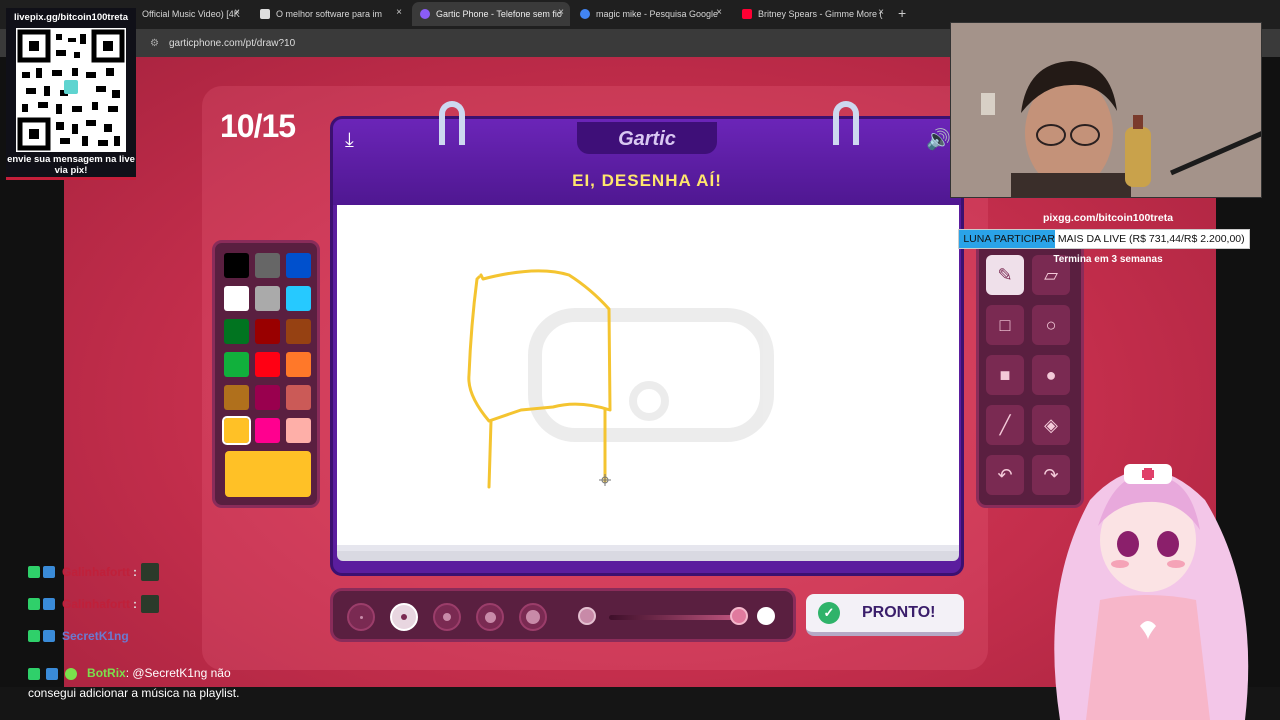 The height and width of the screenshot is (720, 1280). Describe the element at coordinates (902, 13) in the screenshot. I see `new-tab-button: +` at that location.